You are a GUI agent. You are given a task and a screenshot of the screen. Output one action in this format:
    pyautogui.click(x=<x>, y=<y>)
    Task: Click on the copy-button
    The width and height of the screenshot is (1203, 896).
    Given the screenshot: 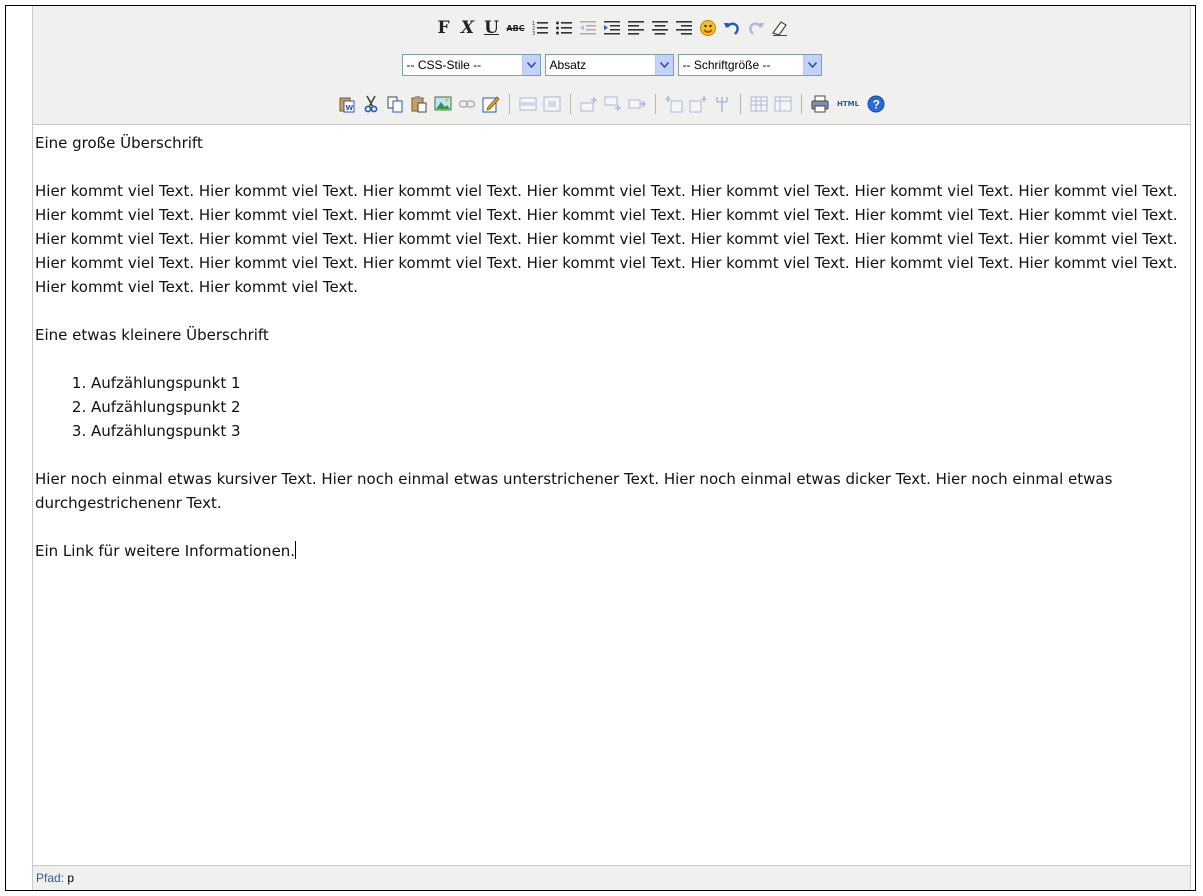 What is the action you would take?
    pyautogui.click(x=395, y=104)
    